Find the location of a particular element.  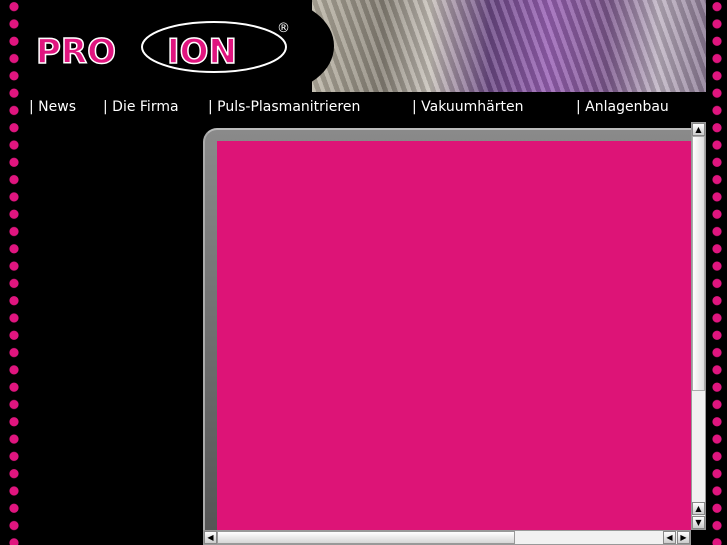

nav-anlagenbau: | Anlagenbau is located at coordinates (622, 107).